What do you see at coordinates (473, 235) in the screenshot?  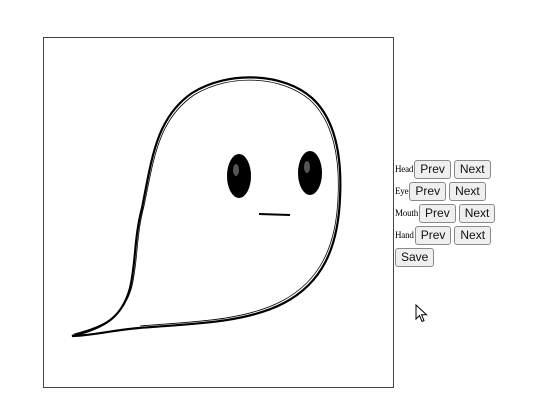 I see `hand-next-button: Next` at bounding box center [473, 235].